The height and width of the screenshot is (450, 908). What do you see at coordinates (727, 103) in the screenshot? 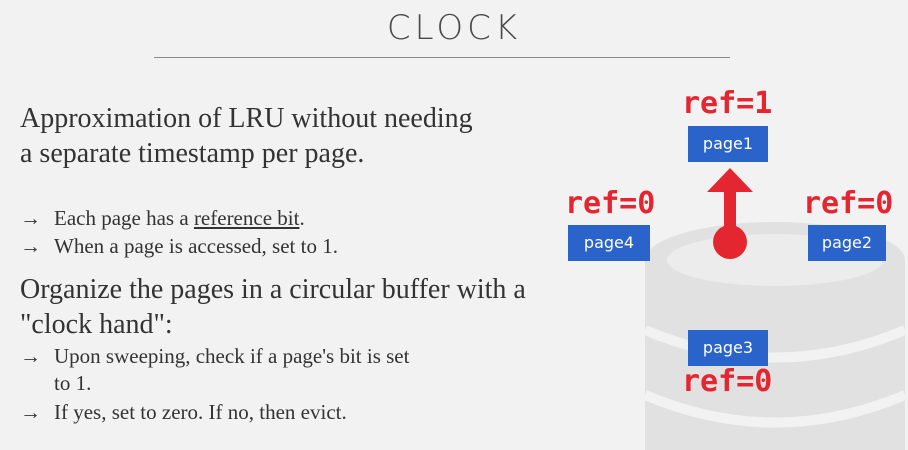
I see `page1-ref-label: ref=1` at bounding box center [727, 103].